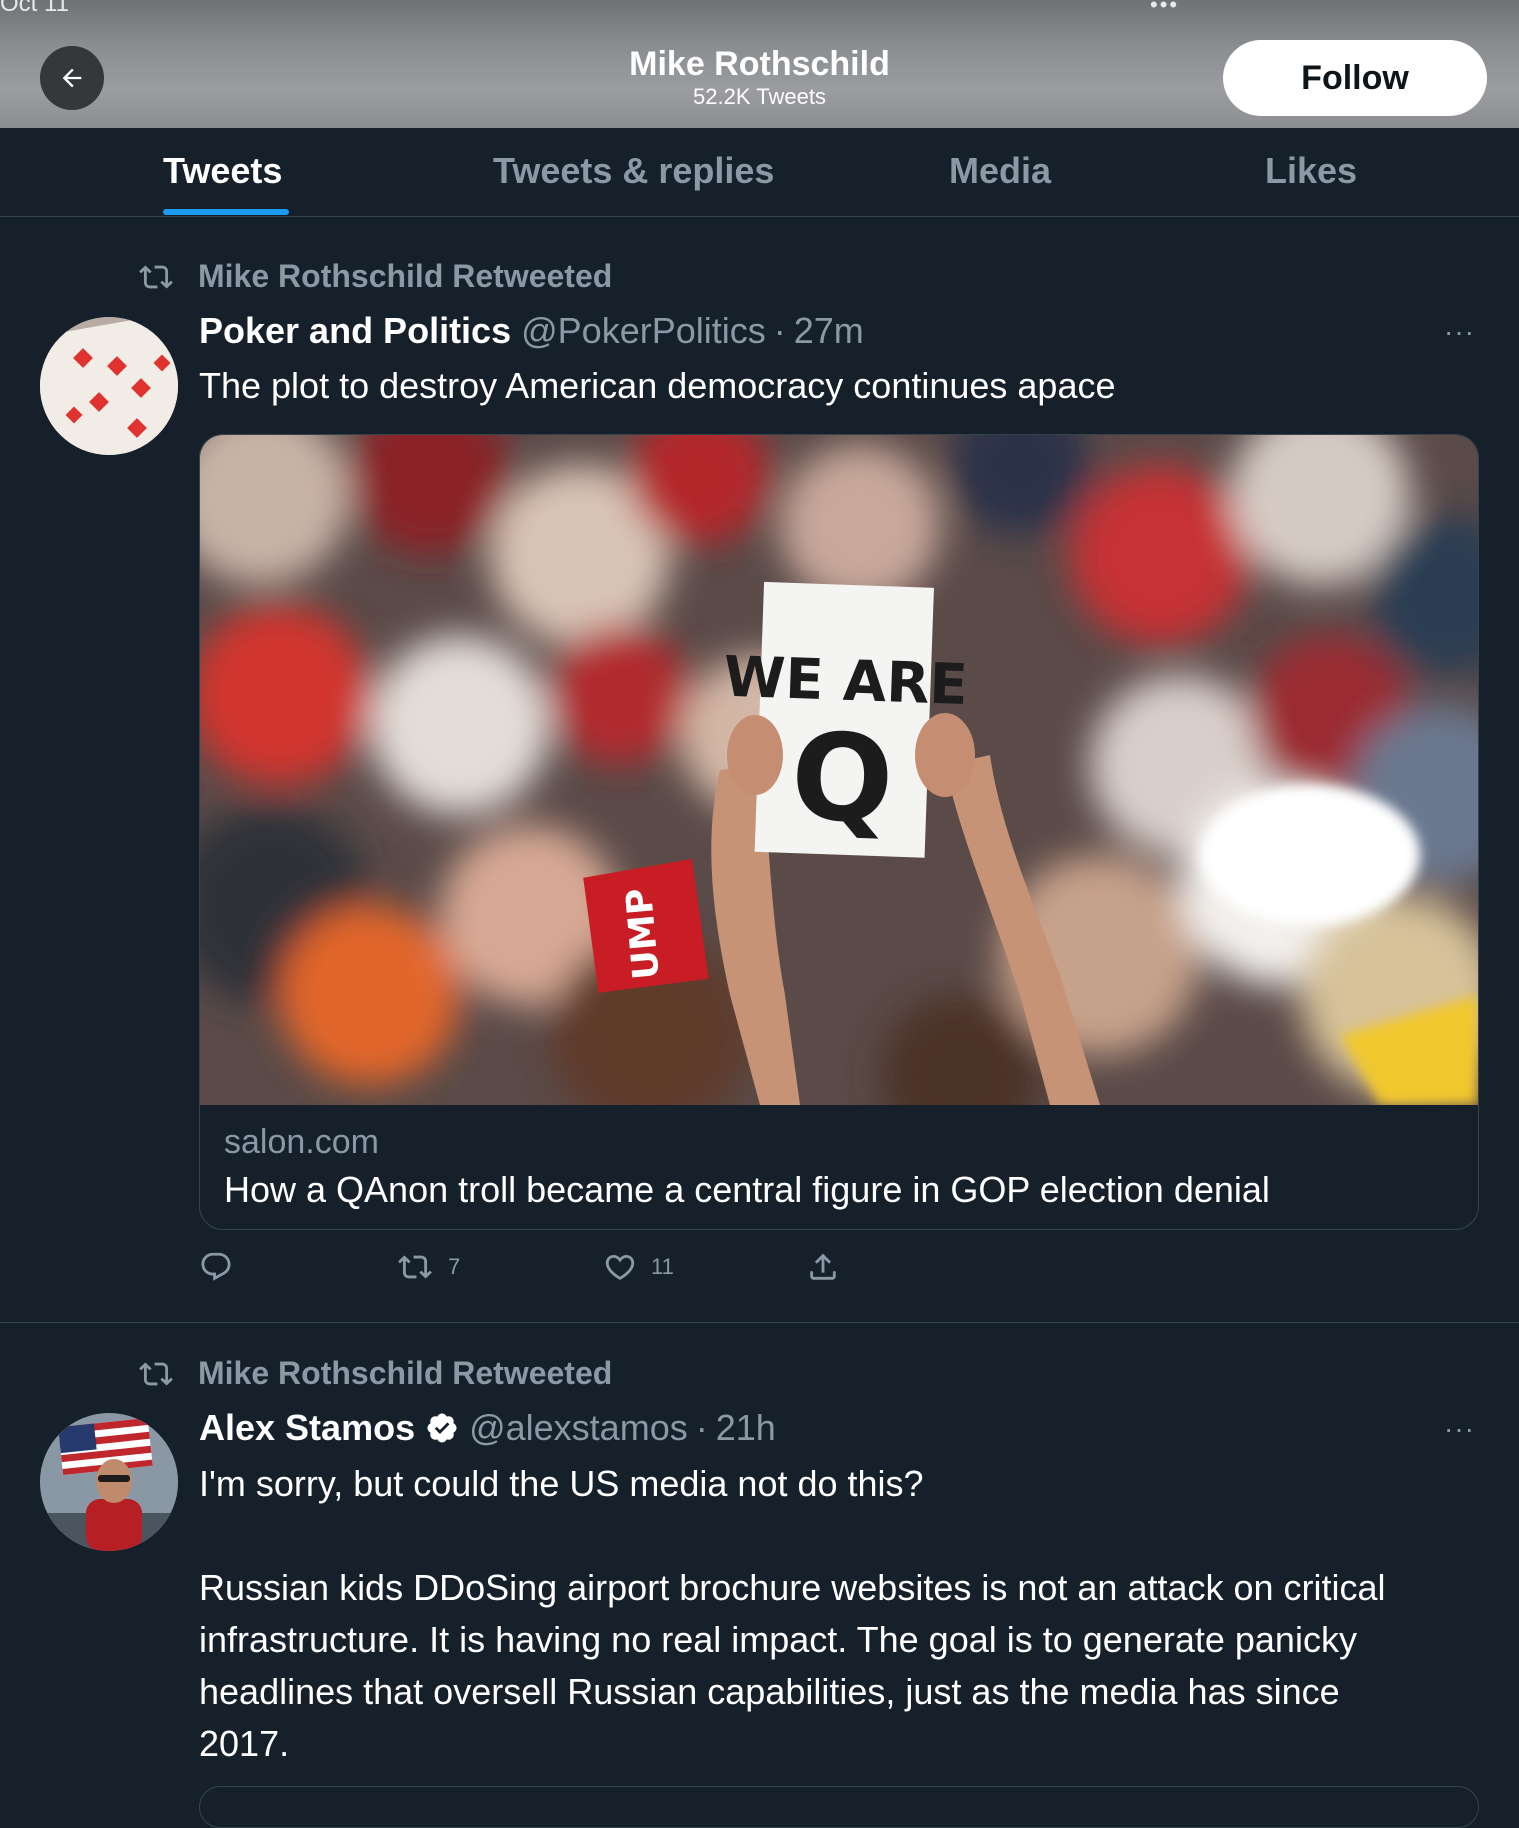 The height and width of the screenshot is (1828, 1519). What do you see at coordinates (633, 171) in the screenshot?
I see `tab-tweets-and-replies: Tweets & replies` at bounding box center [633, 171].